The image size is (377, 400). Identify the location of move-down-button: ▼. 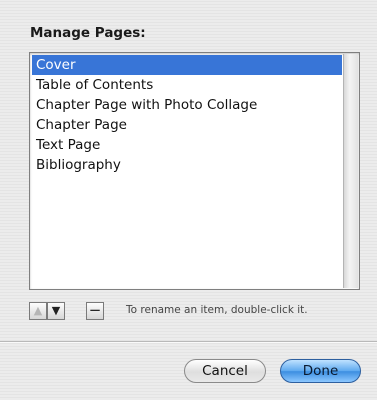
(56, 311).